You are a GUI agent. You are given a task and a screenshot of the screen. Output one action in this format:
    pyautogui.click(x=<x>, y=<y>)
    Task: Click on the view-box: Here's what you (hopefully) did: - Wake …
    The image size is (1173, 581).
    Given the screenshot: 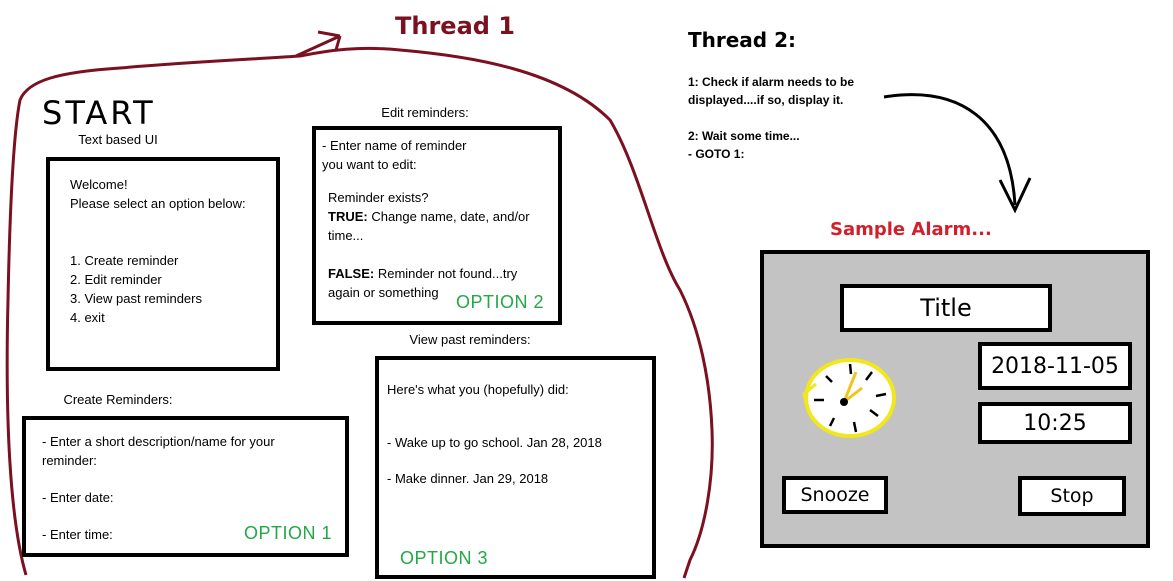 What is the action you would take?
    pyautogui.click(x=515, y=467)
    